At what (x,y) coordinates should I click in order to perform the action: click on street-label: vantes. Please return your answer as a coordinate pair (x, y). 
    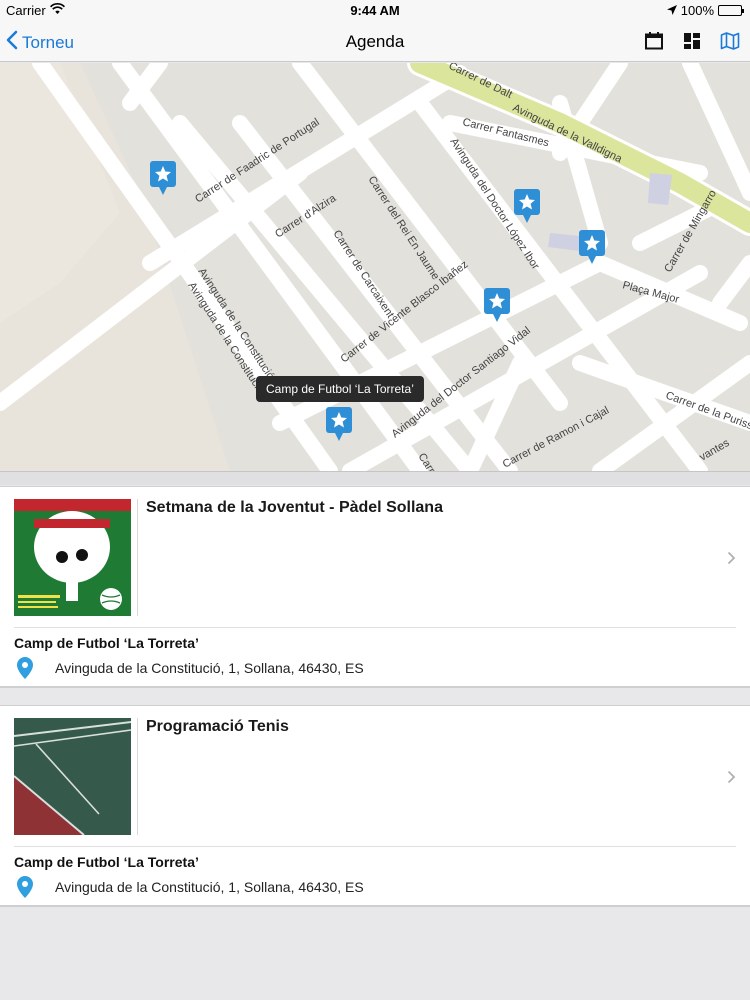
    Looking at the image, I should click on (715, 450).